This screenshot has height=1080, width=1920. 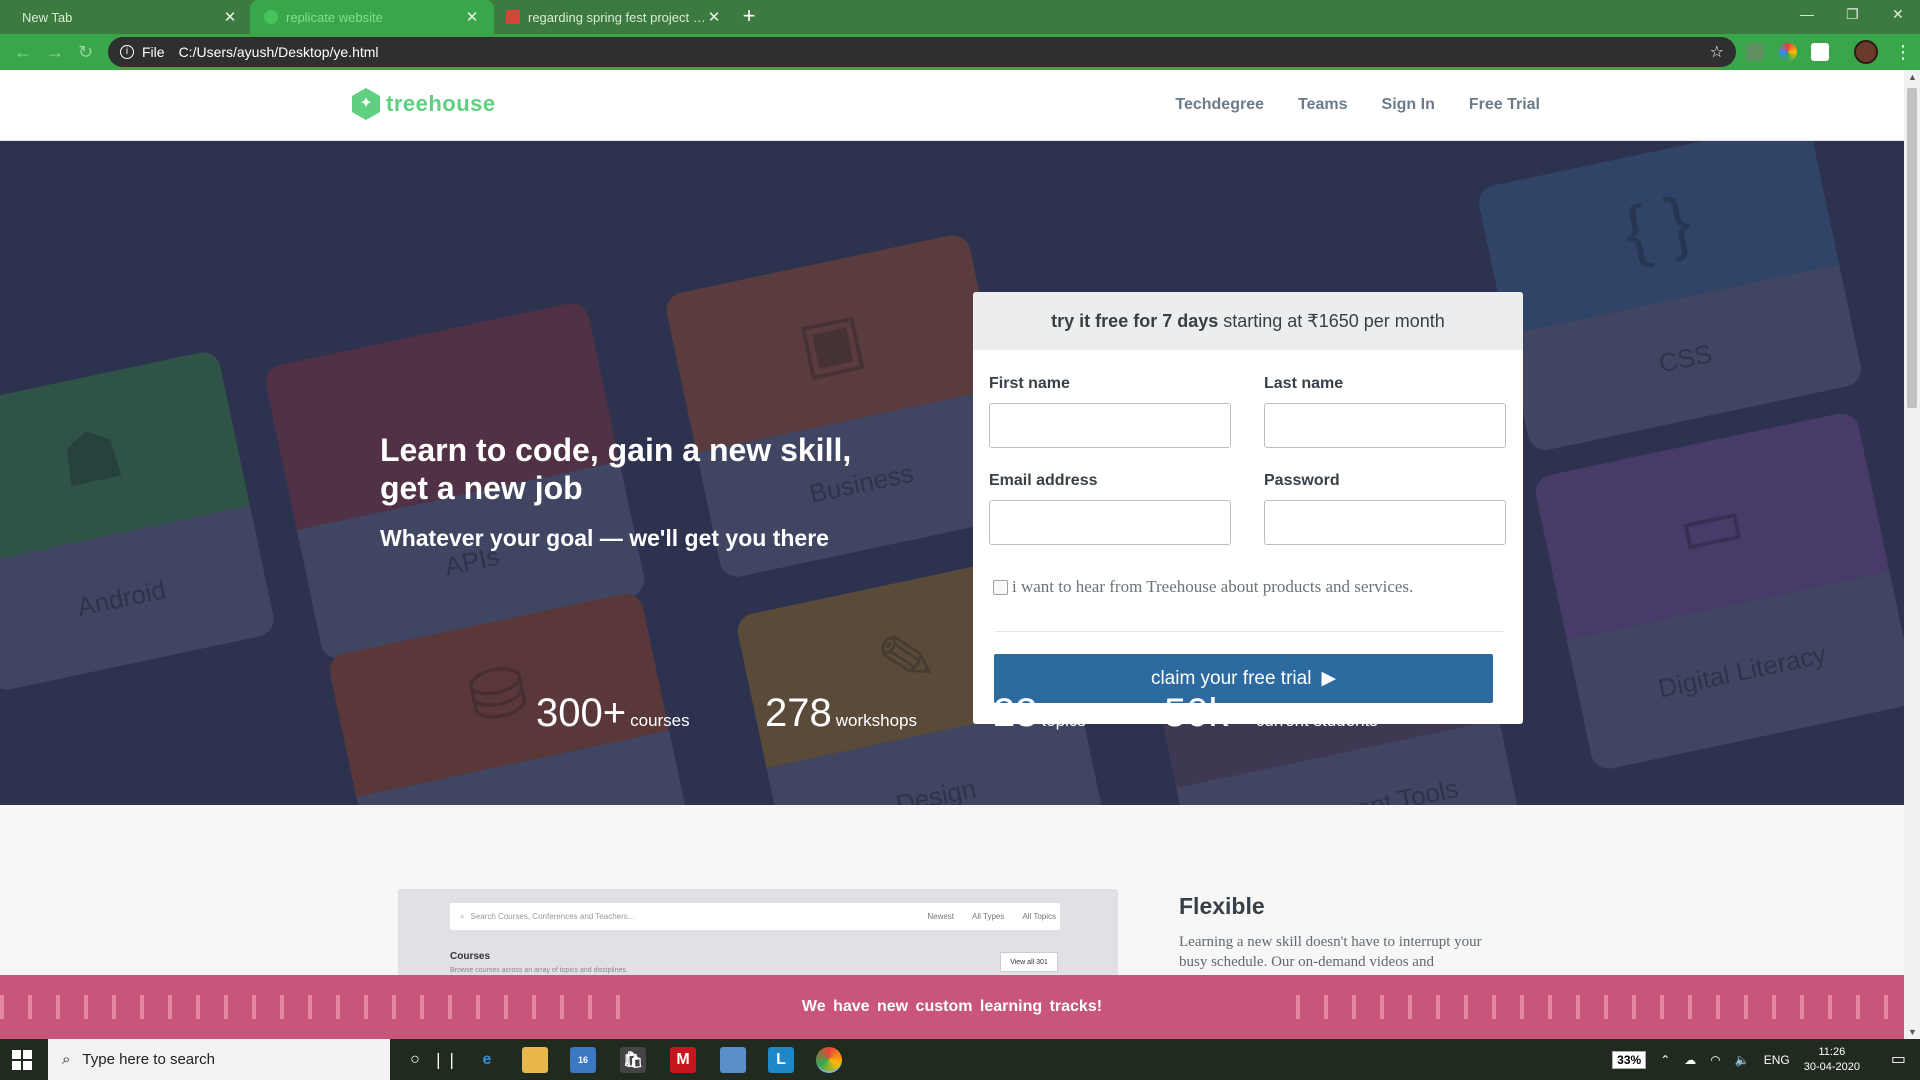 What do you see at coordinates (1302, 480) in the screenshot?
I see `password-label: Password` at bounding box center [1302, 480].